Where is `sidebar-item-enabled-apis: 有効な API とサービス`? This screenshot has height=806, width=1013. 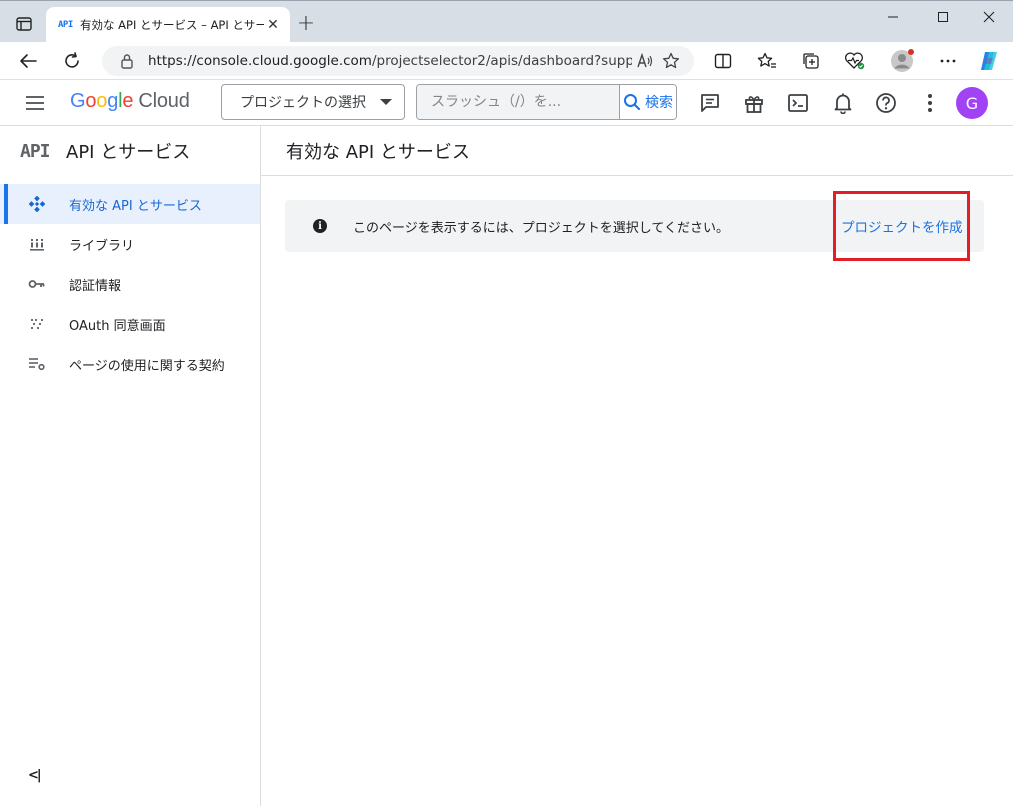
sidebar-item-enabled-apis: 有効な API とサービス is located at coordinates (130, 204).